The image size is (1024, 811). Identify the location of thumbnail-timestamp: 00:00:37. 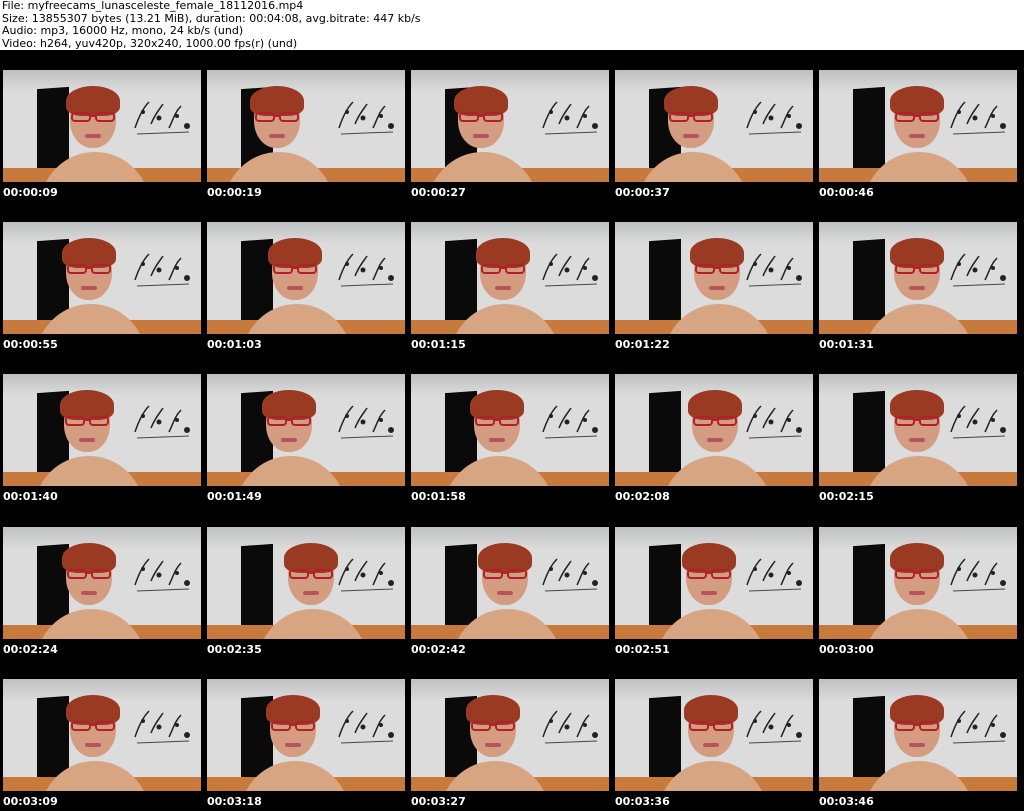
(642, 192).